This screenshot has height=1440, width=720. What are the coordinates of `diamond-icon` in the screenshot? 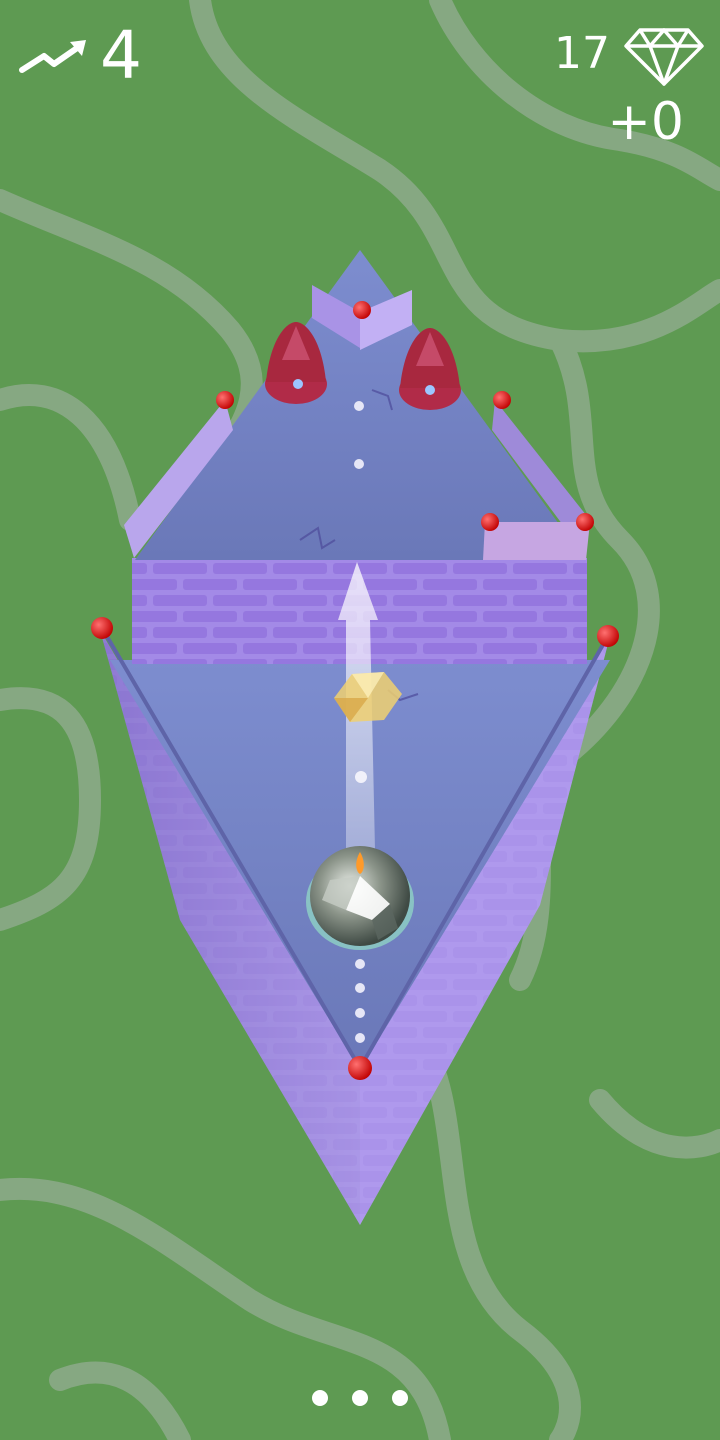 It's located at (664, 57).